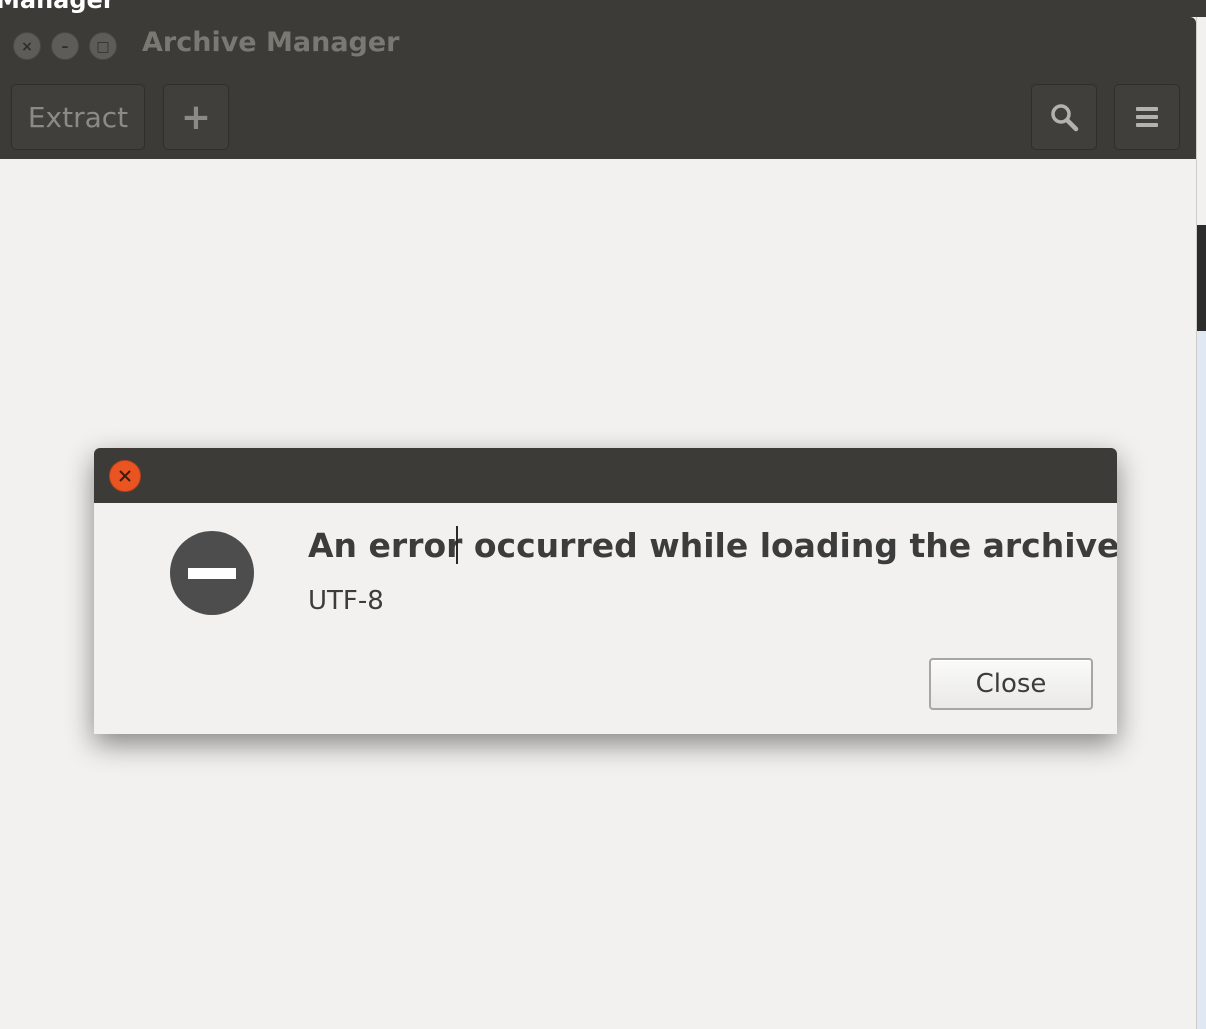  I want to click on dialog-close-button, so click(125, 476).